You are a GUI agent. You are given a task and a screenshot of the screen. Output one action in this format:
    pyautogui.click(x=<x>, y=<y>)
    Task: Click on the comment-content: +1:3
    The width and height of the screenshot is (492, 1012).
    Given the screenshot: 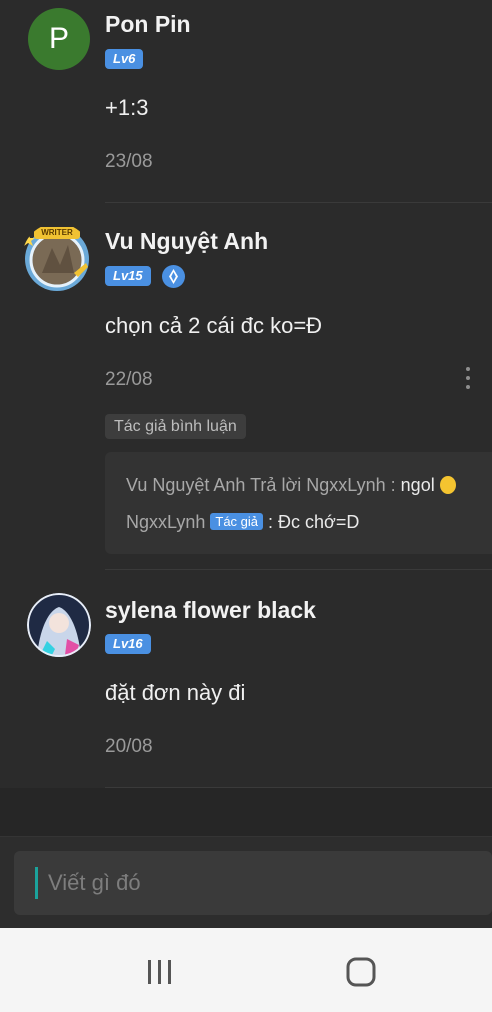 What is the action you would take?
    pyautogui.click(x=127, y=107)
    